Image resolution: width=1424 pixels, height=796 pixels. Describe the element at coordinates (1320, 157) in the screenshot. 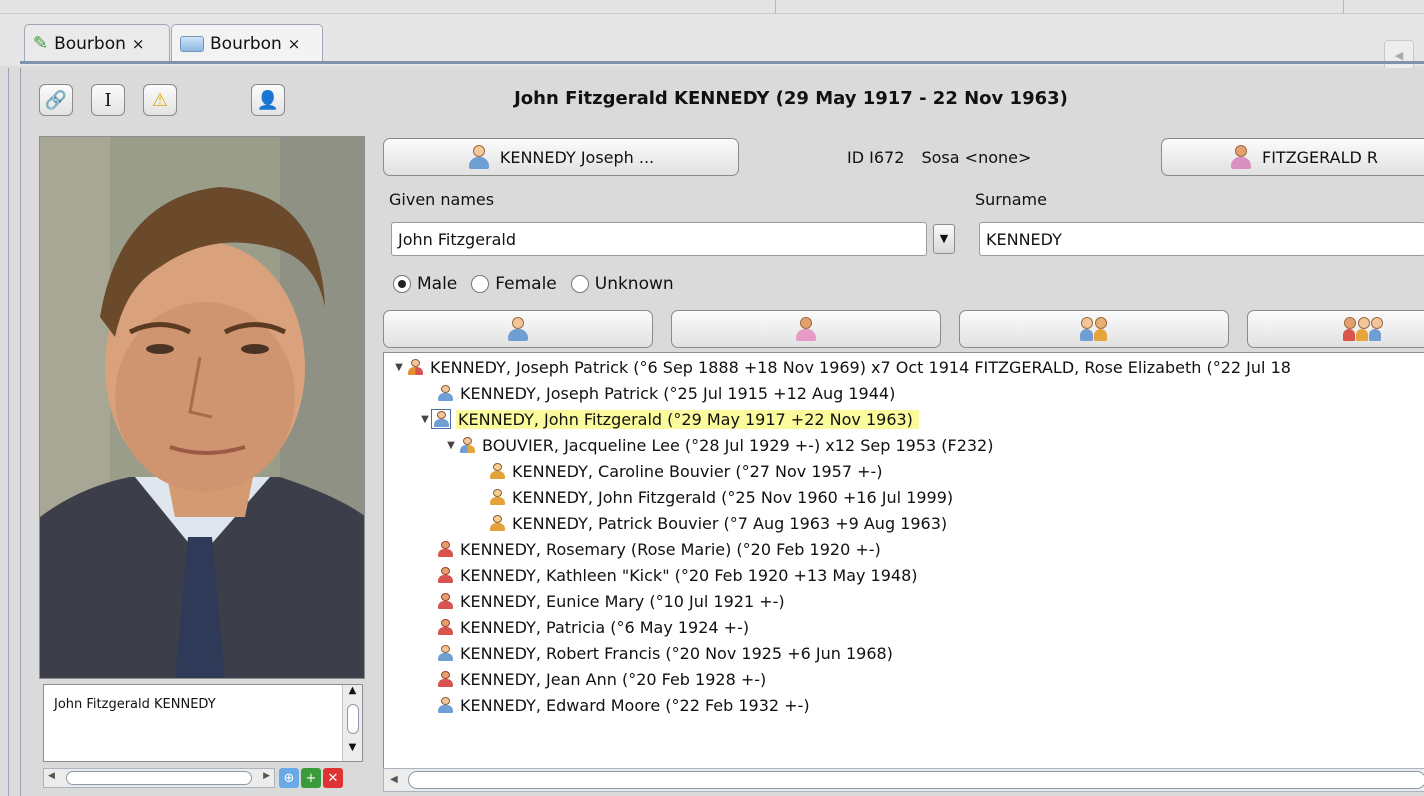

I see `mother-button-label: FITZGERALD R` at that location.